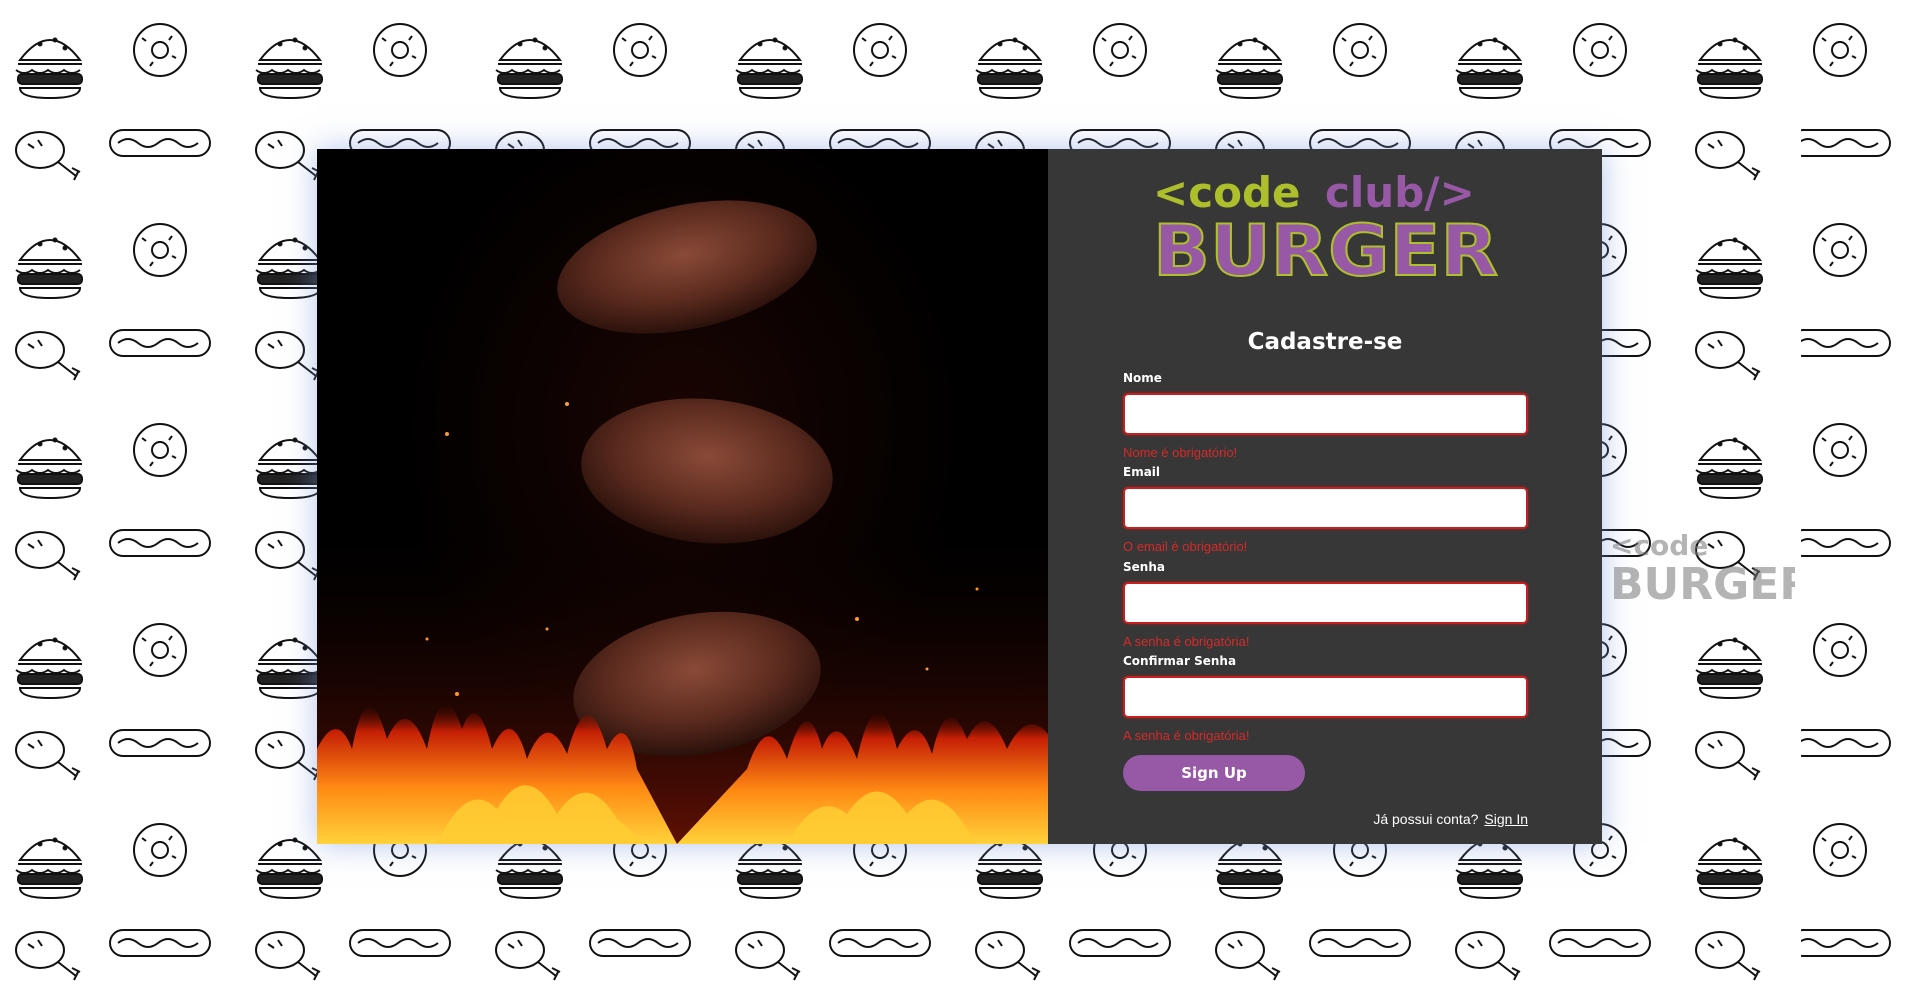 This screenshot has height=993, width=1920. I want to click on password-label: Senha, so click(1144, 567).